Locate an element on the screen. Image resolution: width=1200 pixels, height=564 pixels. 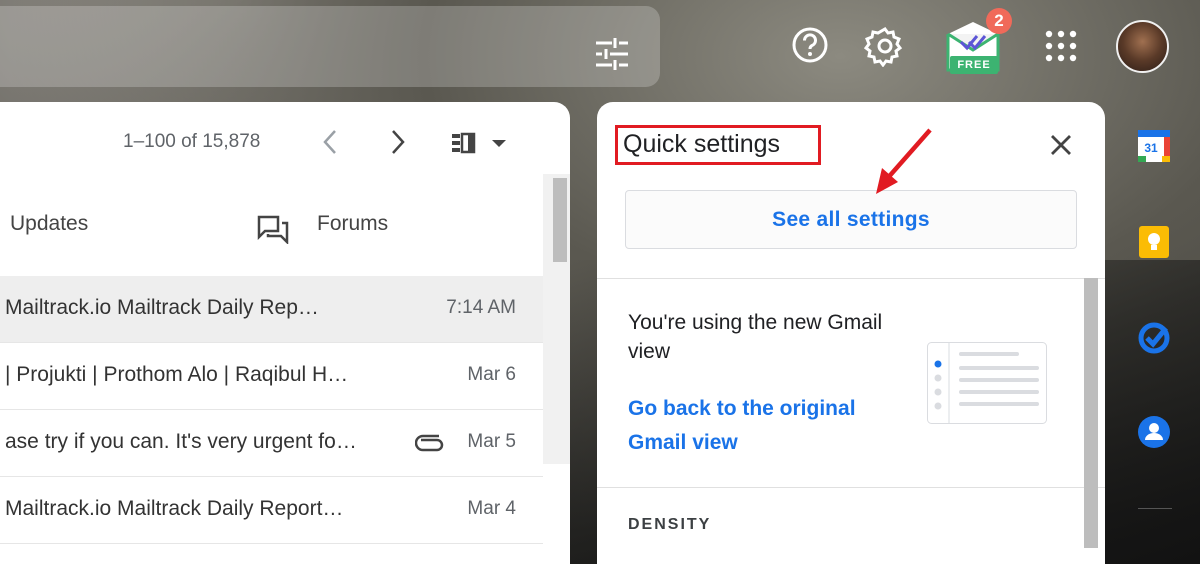
avatar is located at coordinates (1142, 46).